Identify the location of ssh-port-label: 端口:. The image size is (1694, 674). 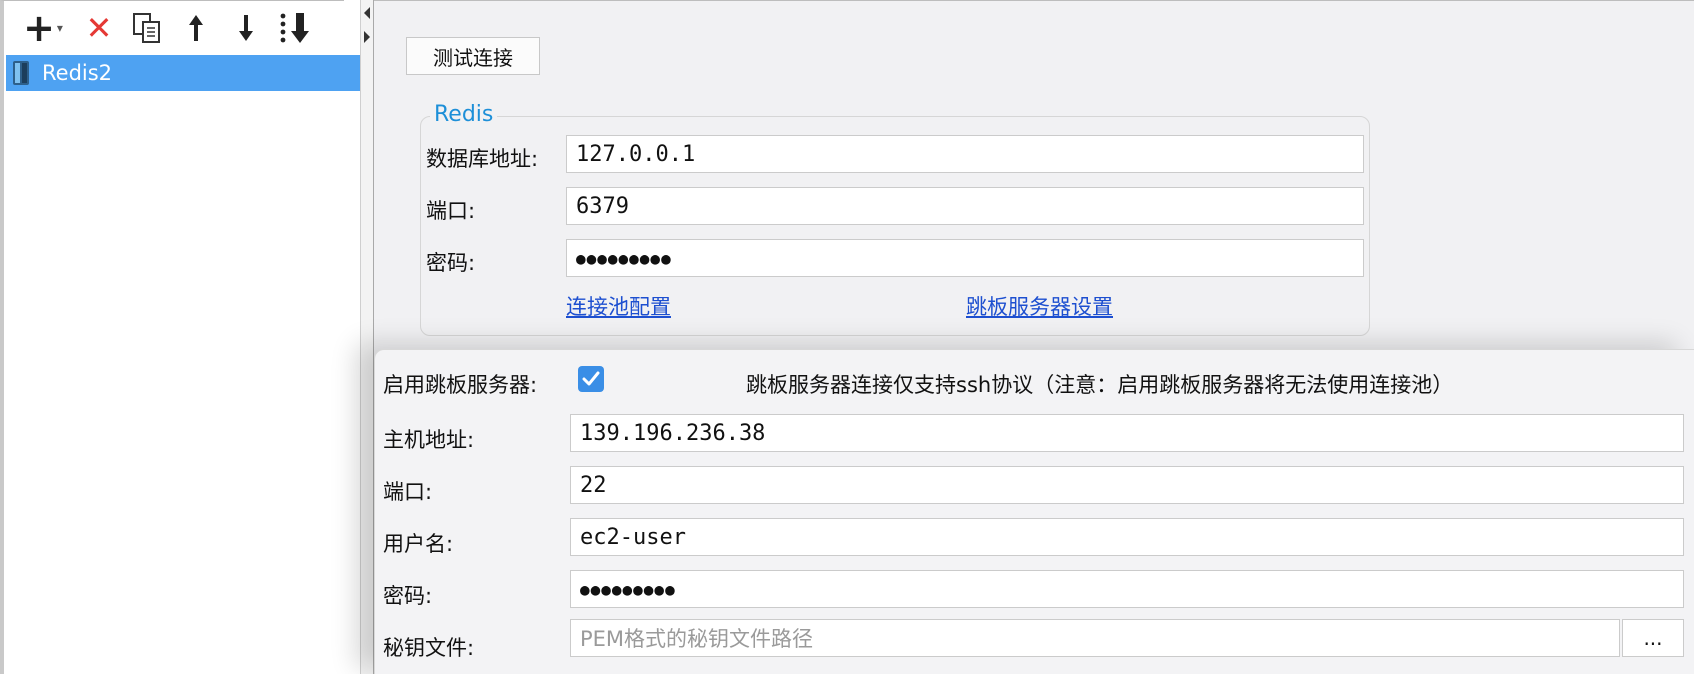
(408, 492).